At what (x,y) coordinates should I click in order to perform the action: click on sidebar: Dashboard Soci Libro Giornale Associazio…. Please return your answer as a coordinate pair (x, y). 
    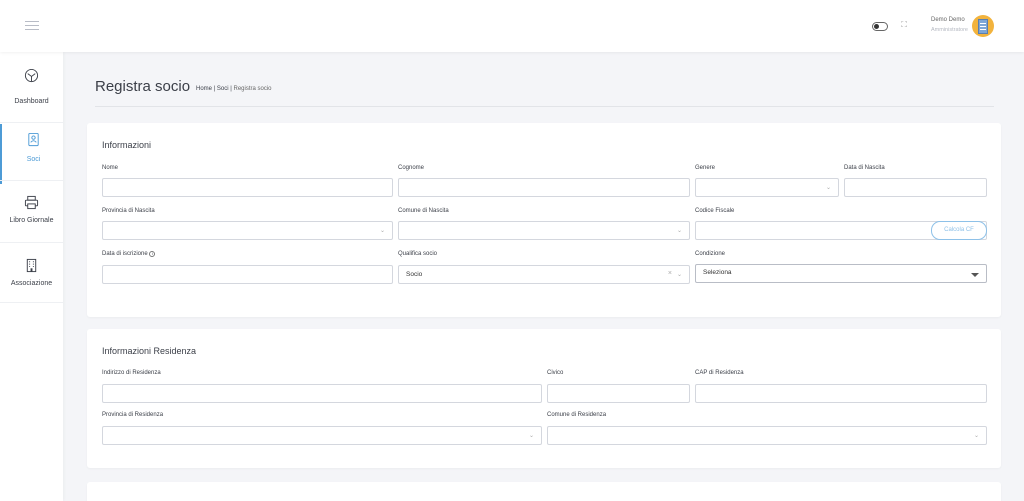
    Looking at the image, I should click on (31, 276).